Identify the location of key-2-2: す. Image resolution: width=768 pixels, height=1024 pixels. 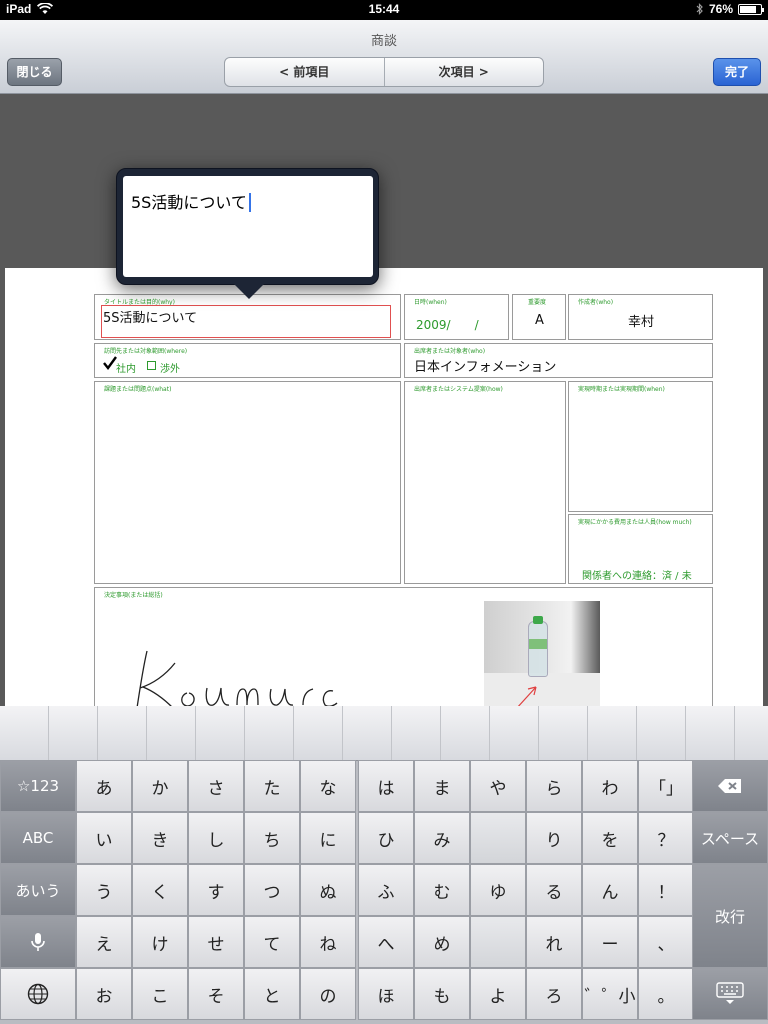
(216, 890).